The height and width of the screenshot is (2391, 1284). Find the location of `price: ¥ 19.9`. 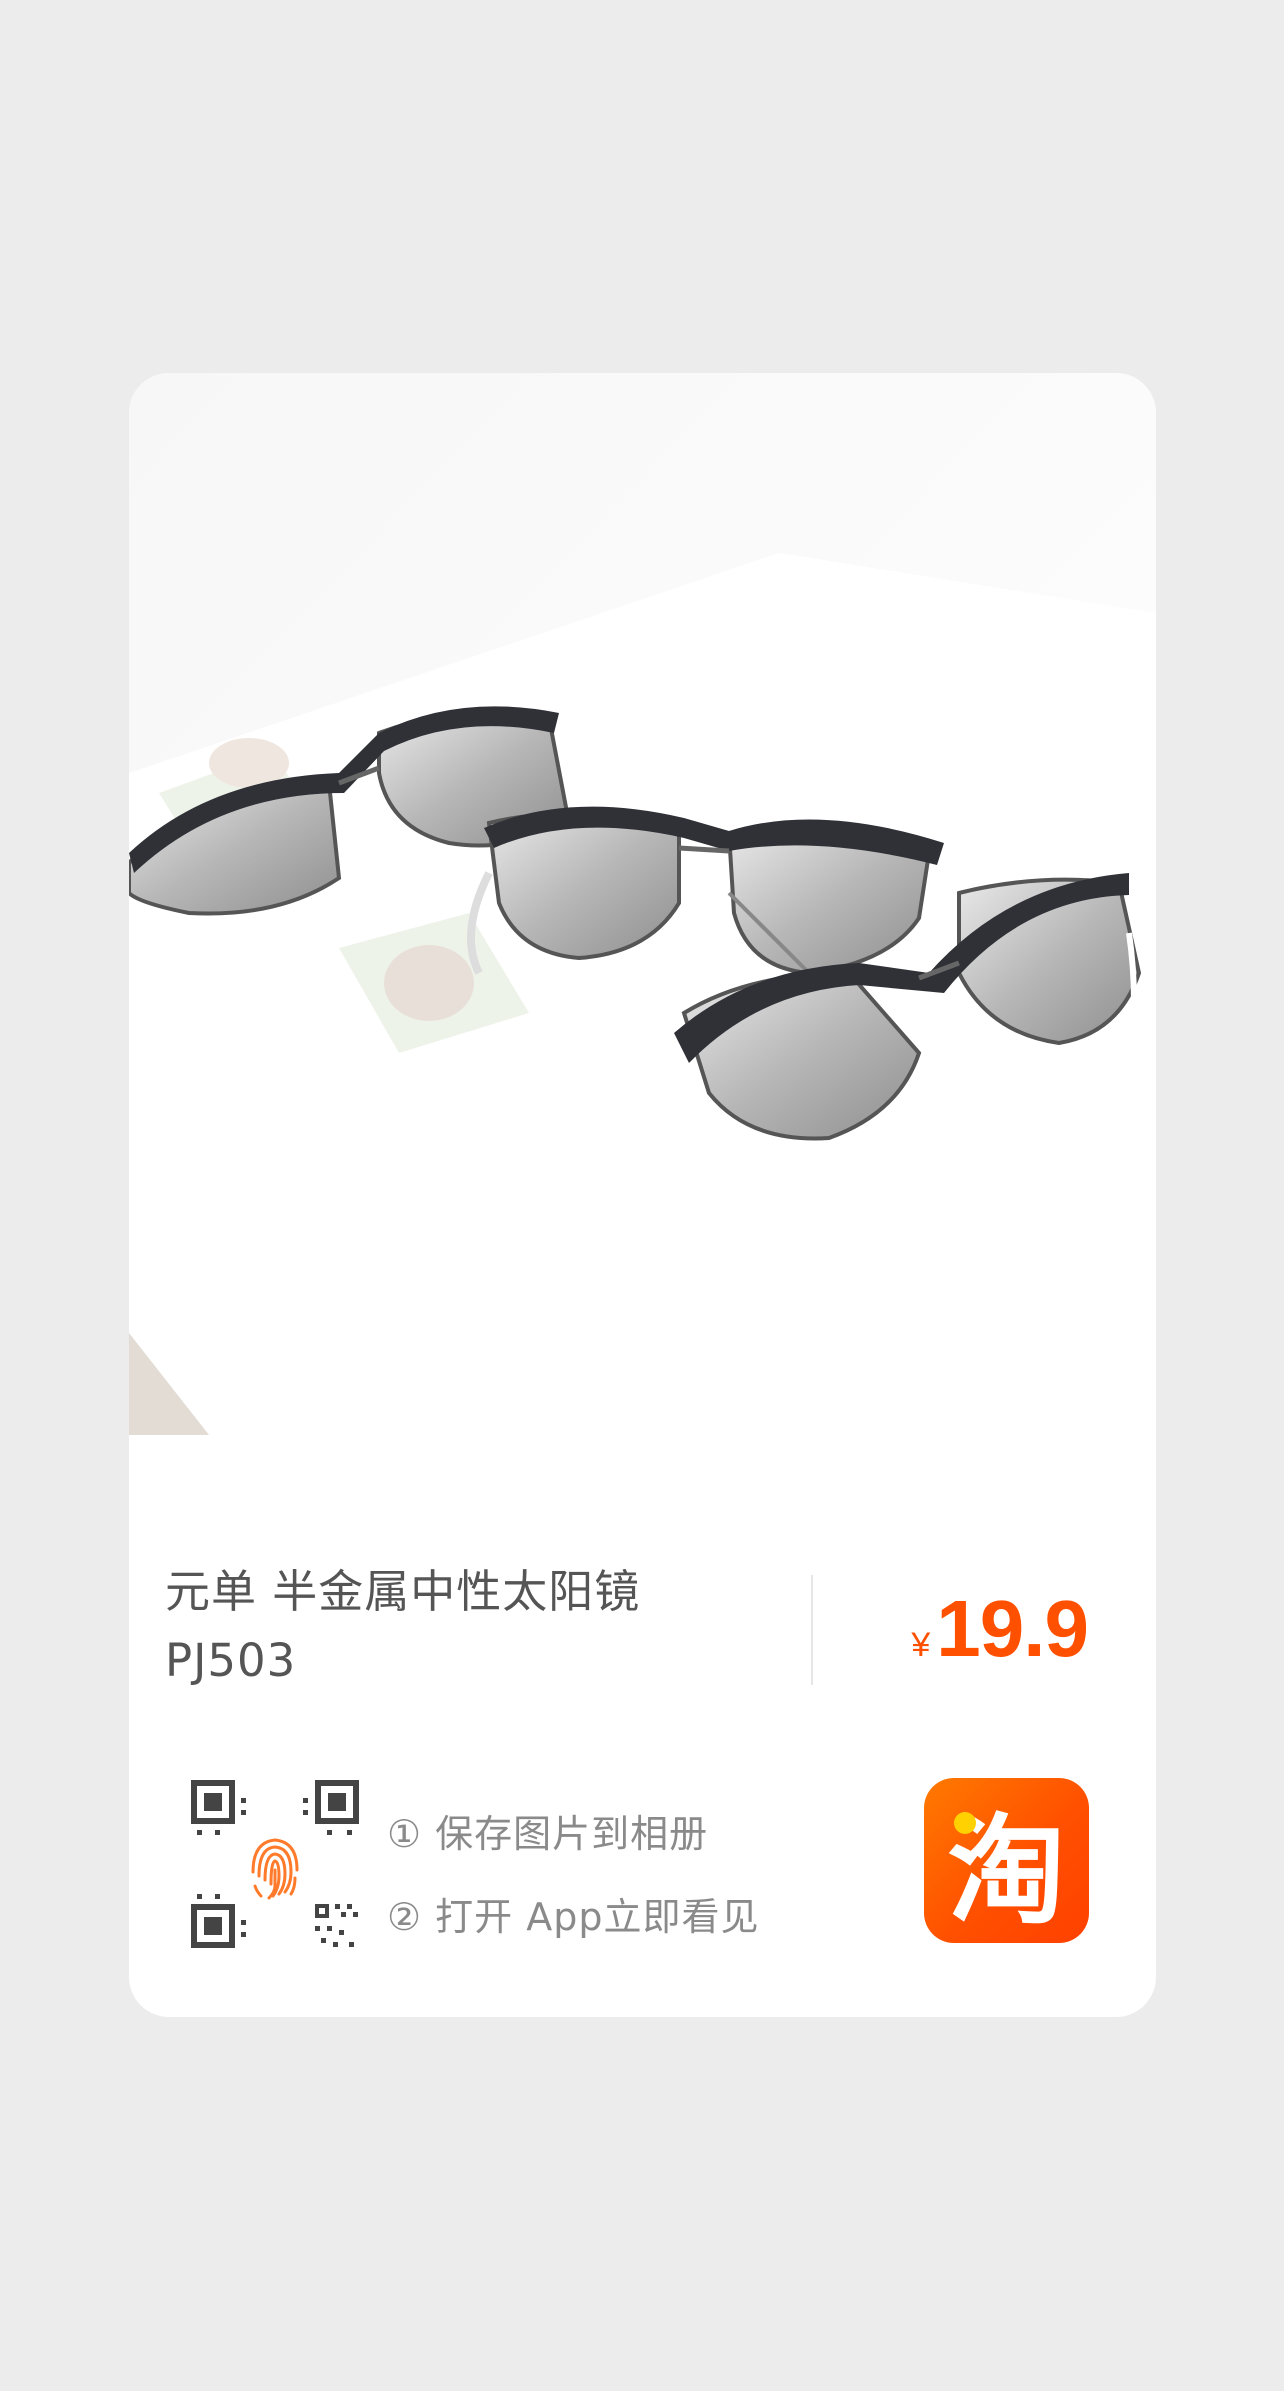

price: ¥ 19.9 is located at coordinates (1000, 1629).